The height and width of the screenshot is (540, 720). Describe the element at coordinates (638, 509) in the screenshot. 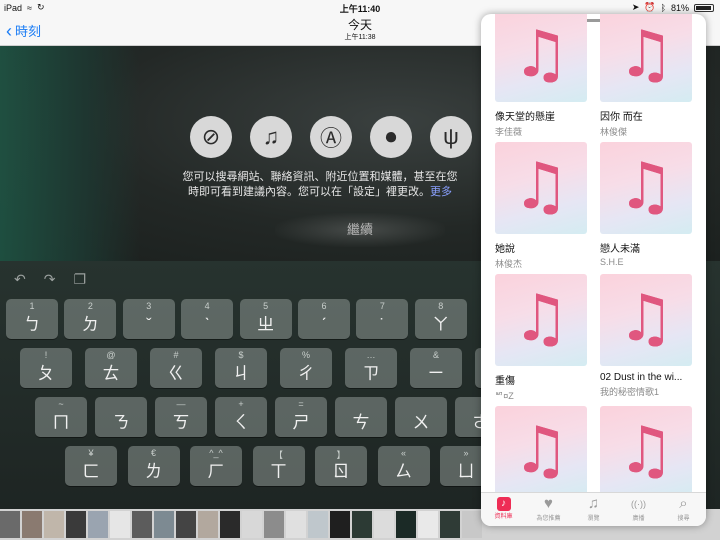

I see `tab-radio: ((·)) 廣播` at that location.